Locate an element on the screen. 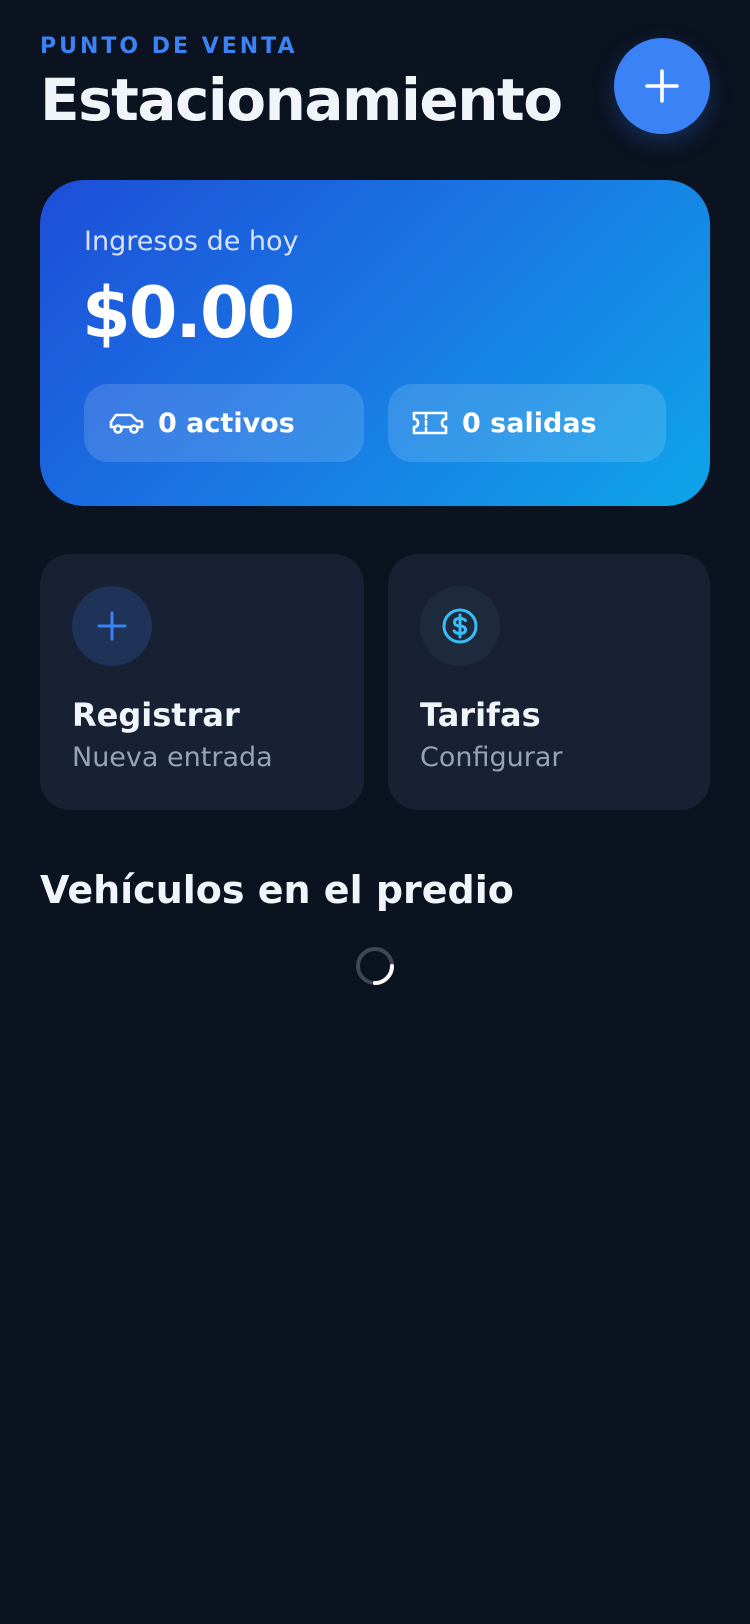 This screenshot has height=1624, width=750. spinner-icon is located at coordinates (375, 966).